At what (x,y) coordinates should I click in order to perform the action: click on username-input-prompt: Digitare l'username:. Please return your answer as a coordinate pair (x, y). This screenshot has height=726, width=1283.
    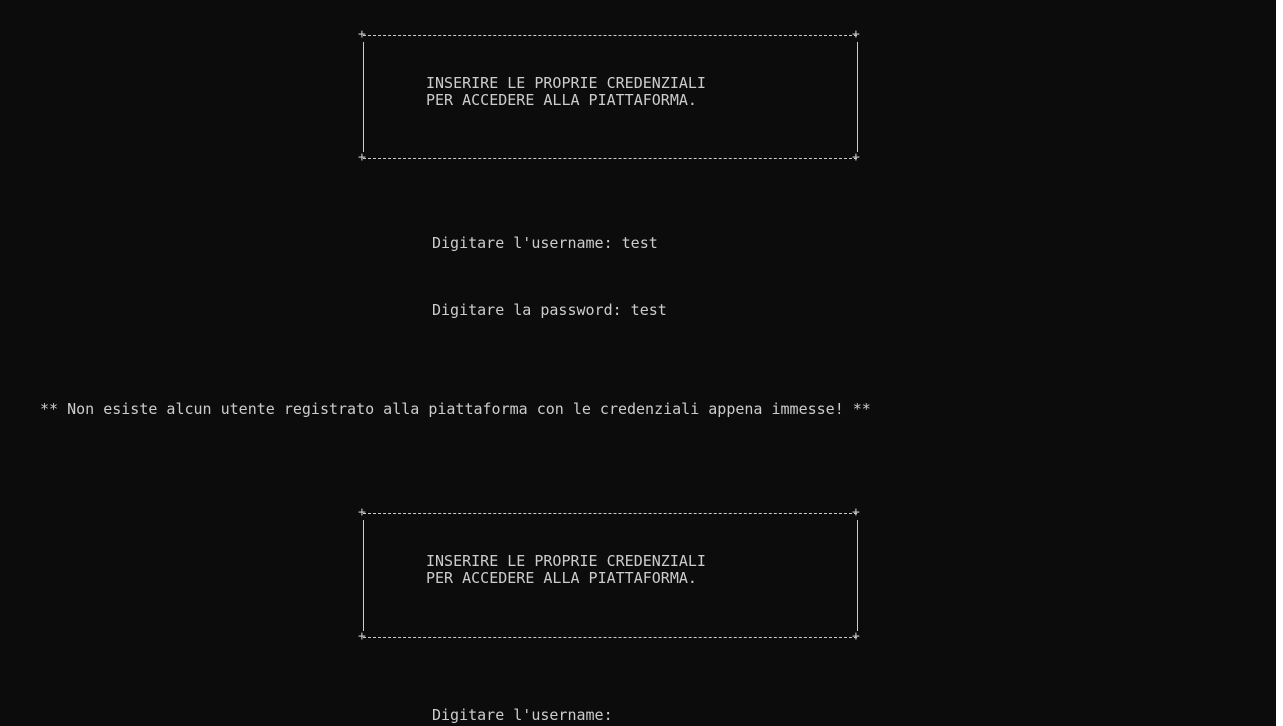
    Looking at the image, I should click on (522, 715).